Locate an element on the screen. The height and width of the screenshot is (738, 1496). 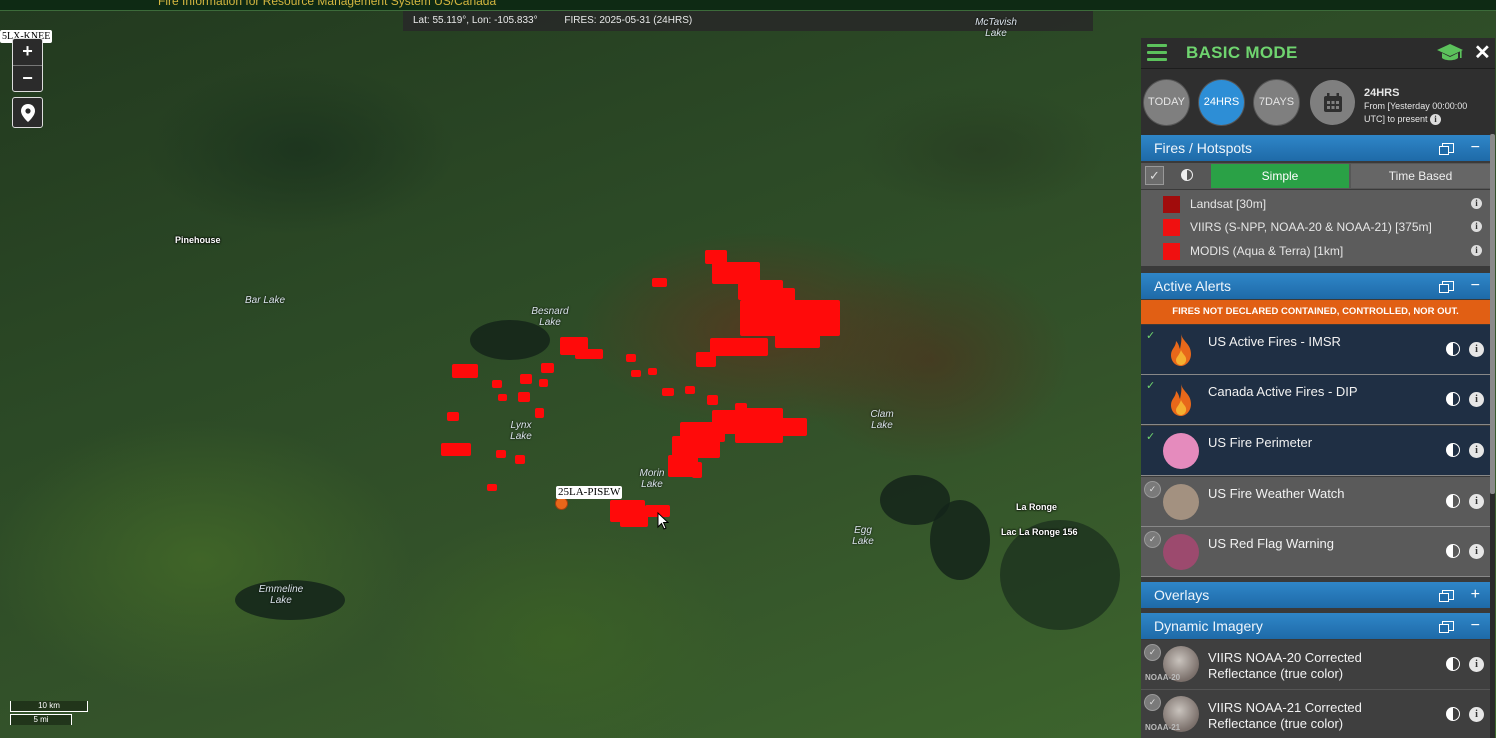
calendar-button is located at coordinates (1332, 102).